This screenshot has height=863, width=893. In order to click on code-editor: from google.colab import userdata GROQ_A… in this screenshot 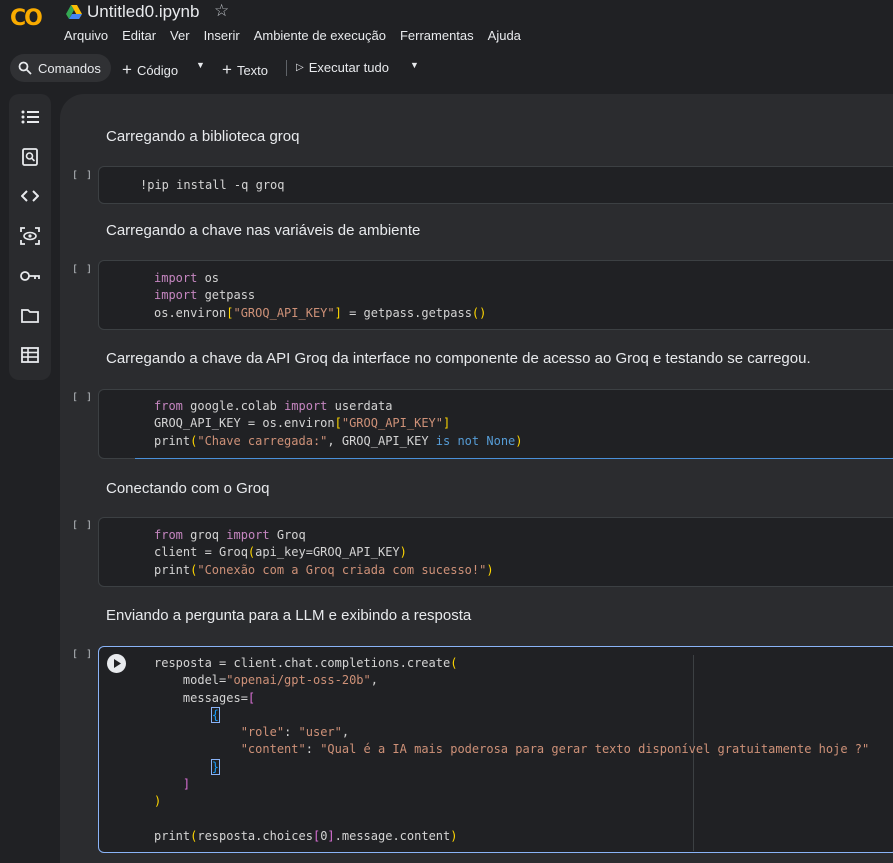, I will do `click(338, 424)`.